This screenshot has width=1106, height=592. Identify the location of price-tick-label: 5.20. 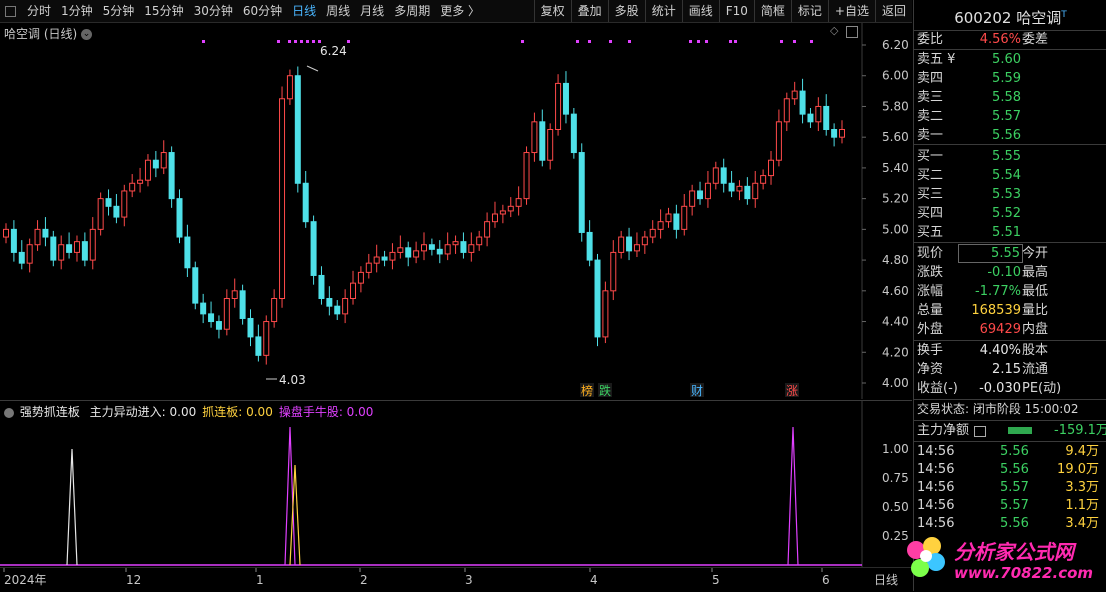
(895, 199).